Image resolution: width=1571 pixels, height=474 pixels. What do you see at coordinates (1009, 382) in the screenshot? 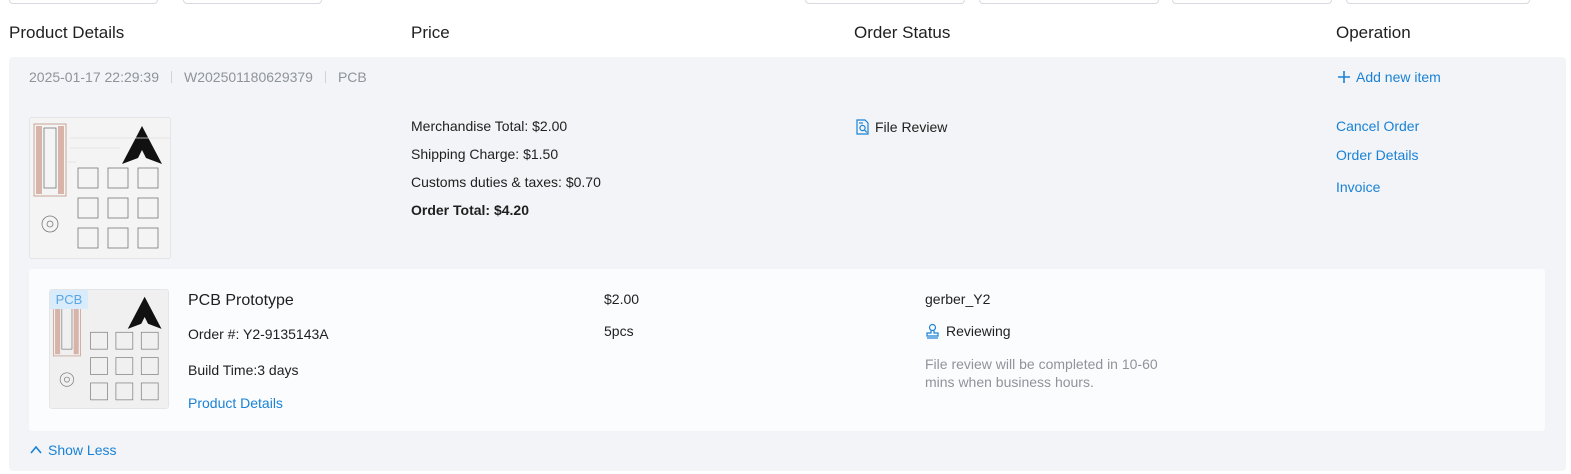
I see `review-note-line-2: mins when business hours.` at bounding box center [1009, 382].